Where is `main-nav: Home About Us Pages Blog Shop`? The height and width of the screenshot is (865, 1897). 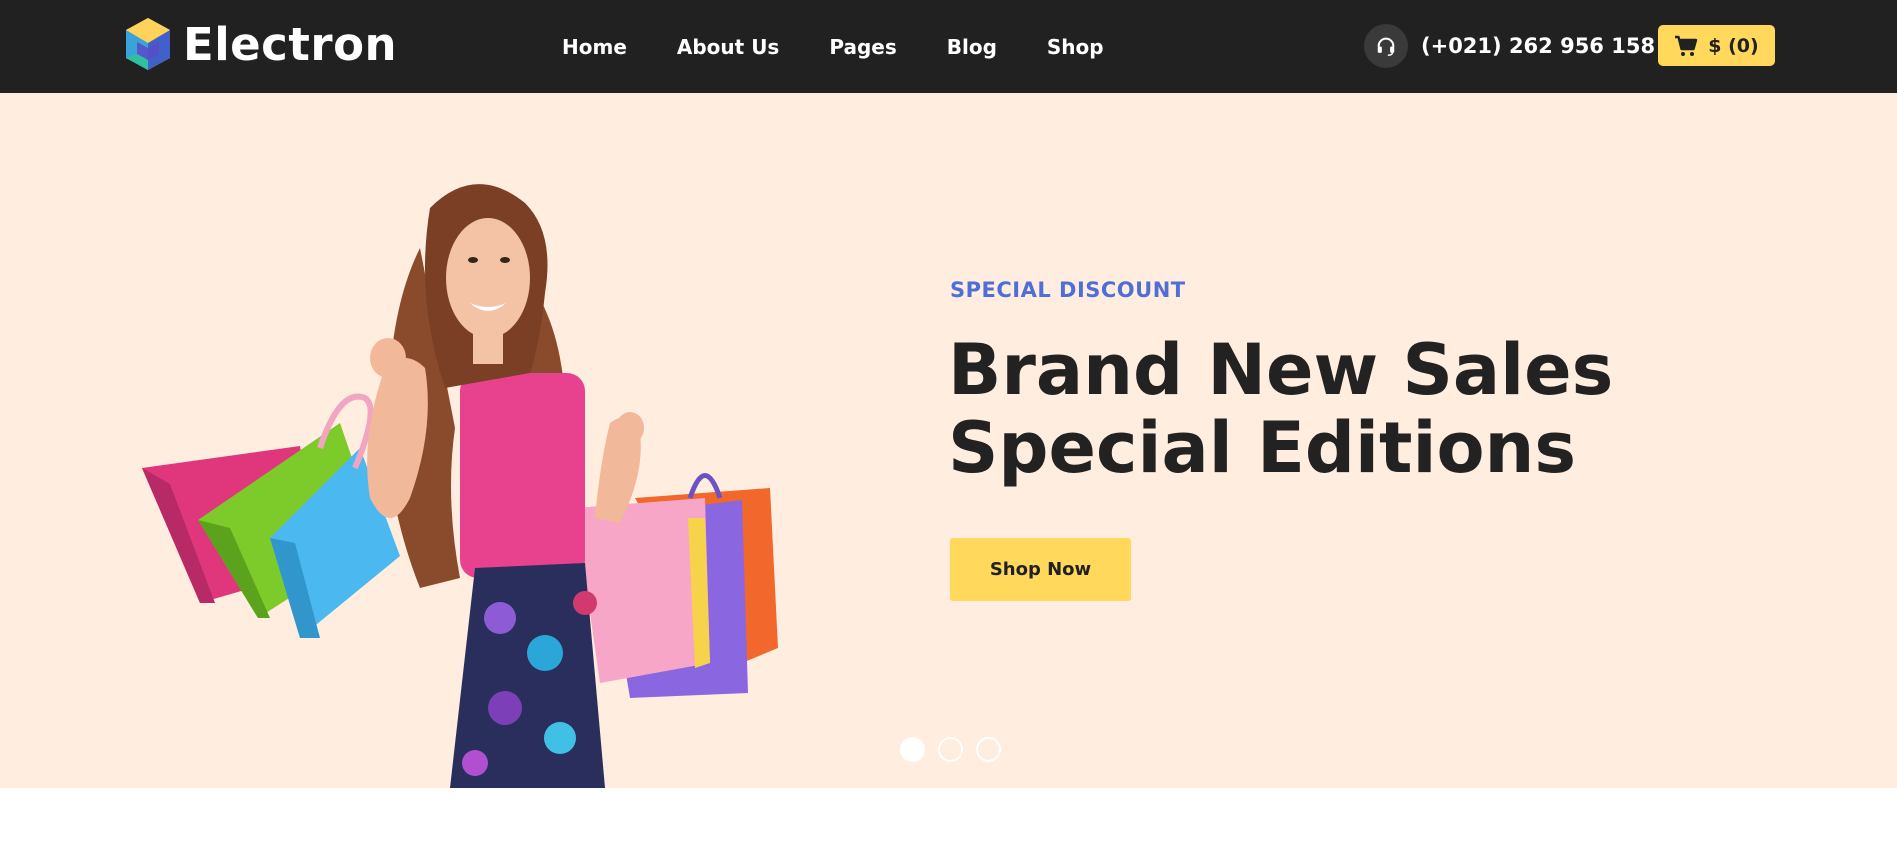 main-nav: Home About Us Pages Blog Shop is located at coordinates (833, 46).